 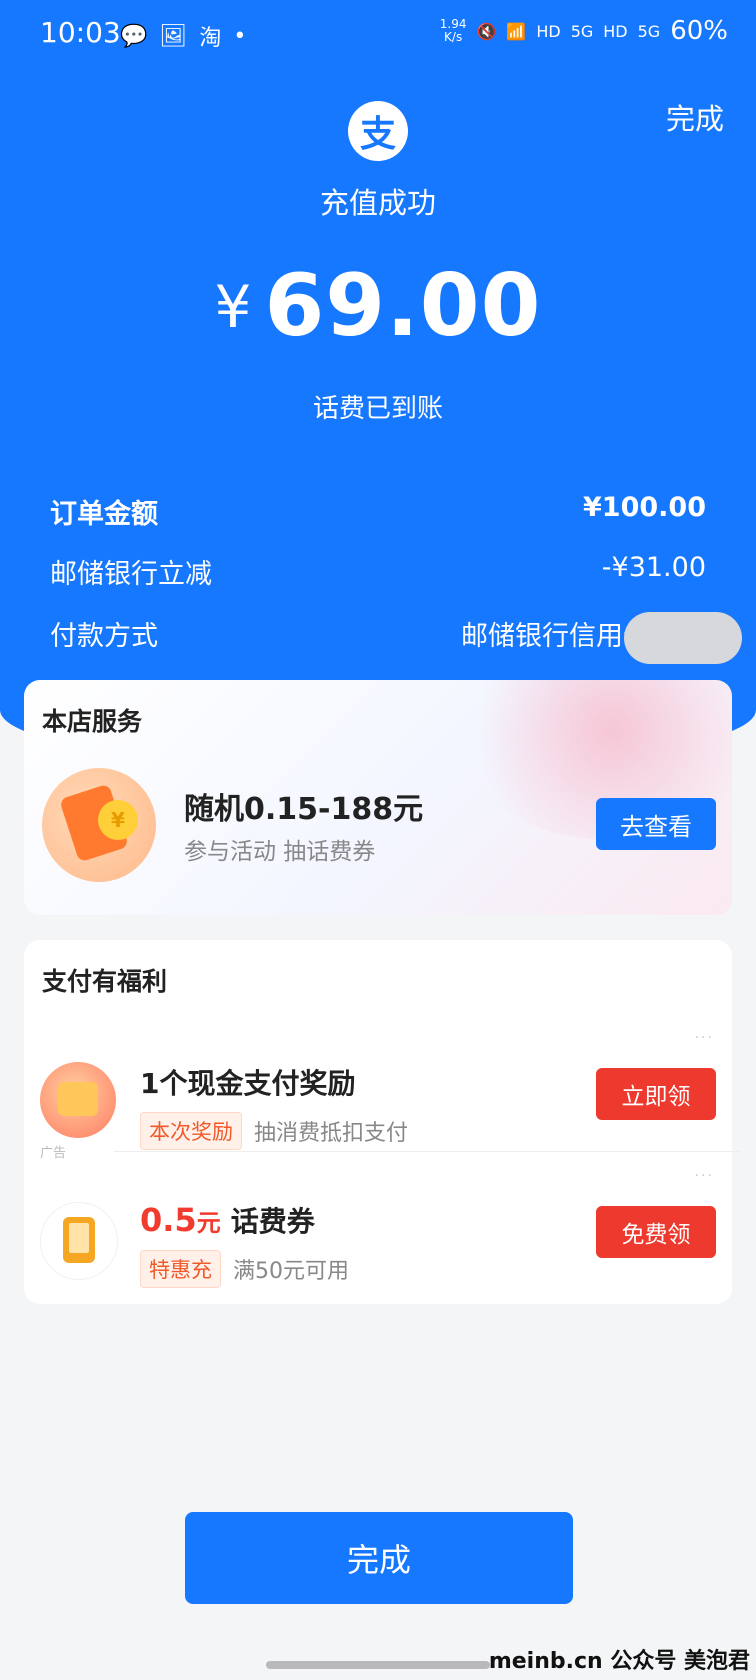 What do you see at coordinates (644, 507) in the screenshot?
I see `detail-value: ¥100.00` at bounding box center [644, 507].